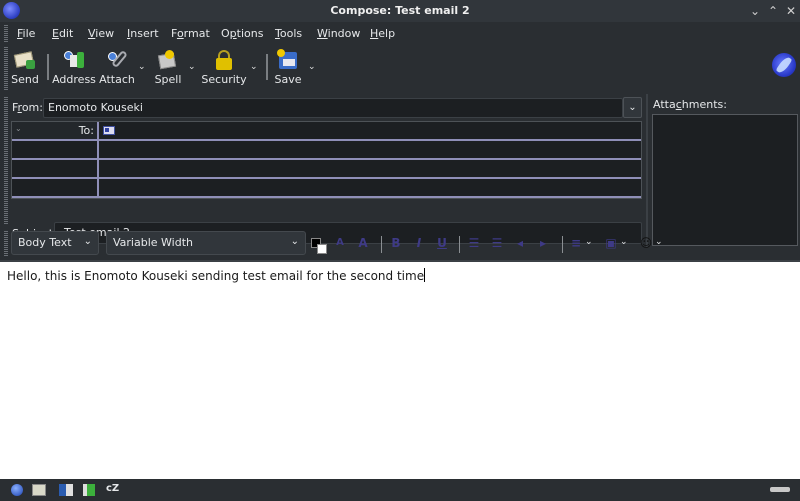  What do you see at coordinates (725, 180) in the screenshot?
I see `attachments-list` at bounding box center [725, 180].